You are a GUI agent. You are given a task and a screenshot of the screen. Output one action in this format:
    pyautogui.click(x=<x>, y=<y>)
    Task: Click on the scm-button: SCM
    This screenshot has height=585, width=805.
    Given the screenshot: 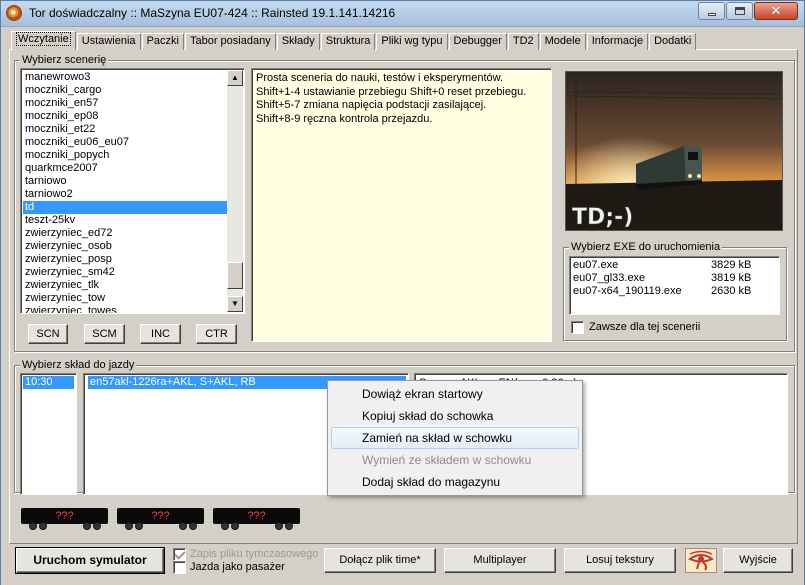 What is the action you would take?
    pyautogui.click(x=104, y=334)
    